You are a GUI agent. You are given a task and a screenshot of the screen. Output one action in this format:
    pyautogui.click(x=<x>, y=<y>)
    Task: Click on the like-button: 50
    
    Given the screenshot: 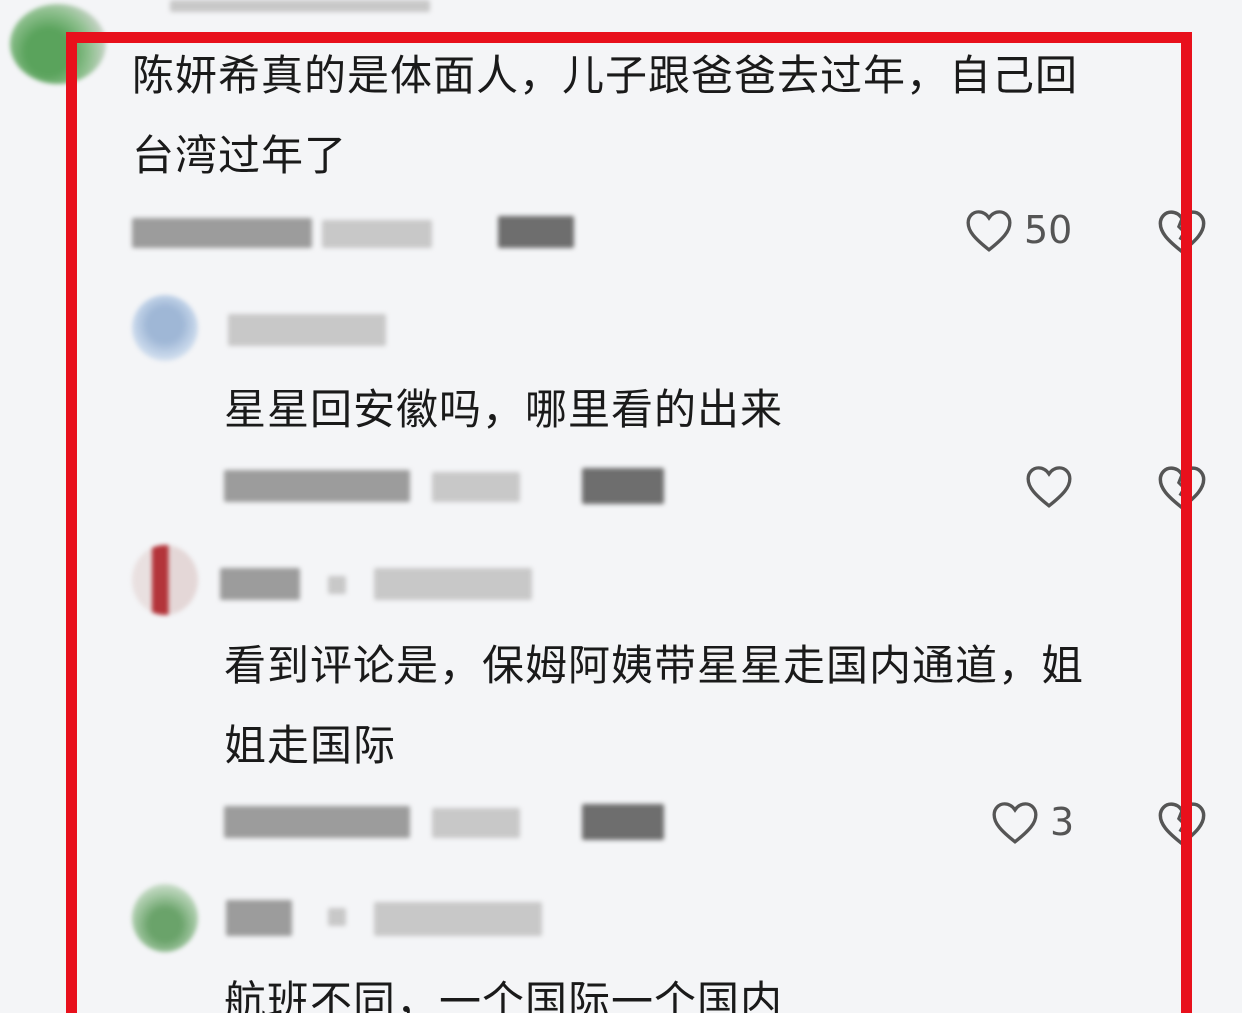 What is the action you would take?
    pyautogui.click(x=1018, y=230)
    